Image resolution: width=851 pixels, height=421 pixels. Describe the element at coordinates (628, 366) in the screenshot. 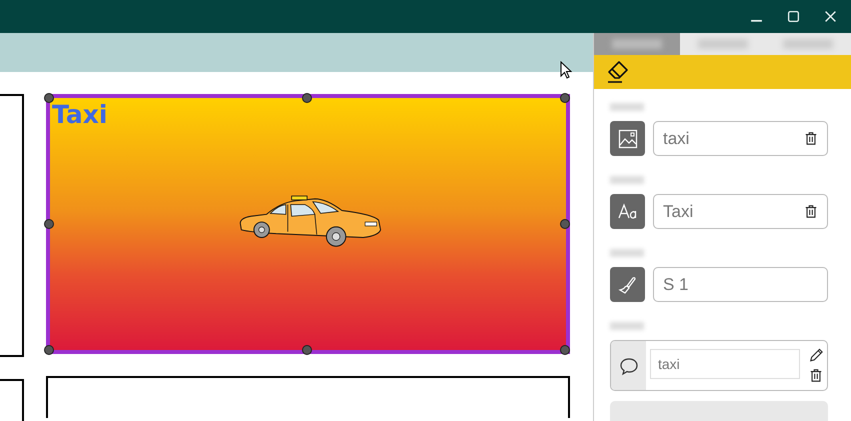

I see `speech-bubble-icon` at that location.